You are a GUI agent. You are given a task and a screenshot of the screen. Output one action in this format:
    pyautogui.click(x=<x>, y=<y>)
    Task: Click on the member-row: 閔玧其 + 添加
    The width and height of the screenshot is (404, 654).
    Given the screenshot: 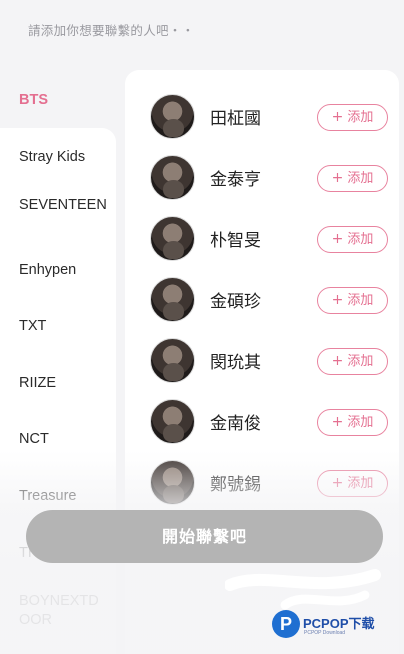 What is the action you would take?
    pyautogui.click(x=270, y=361)
    